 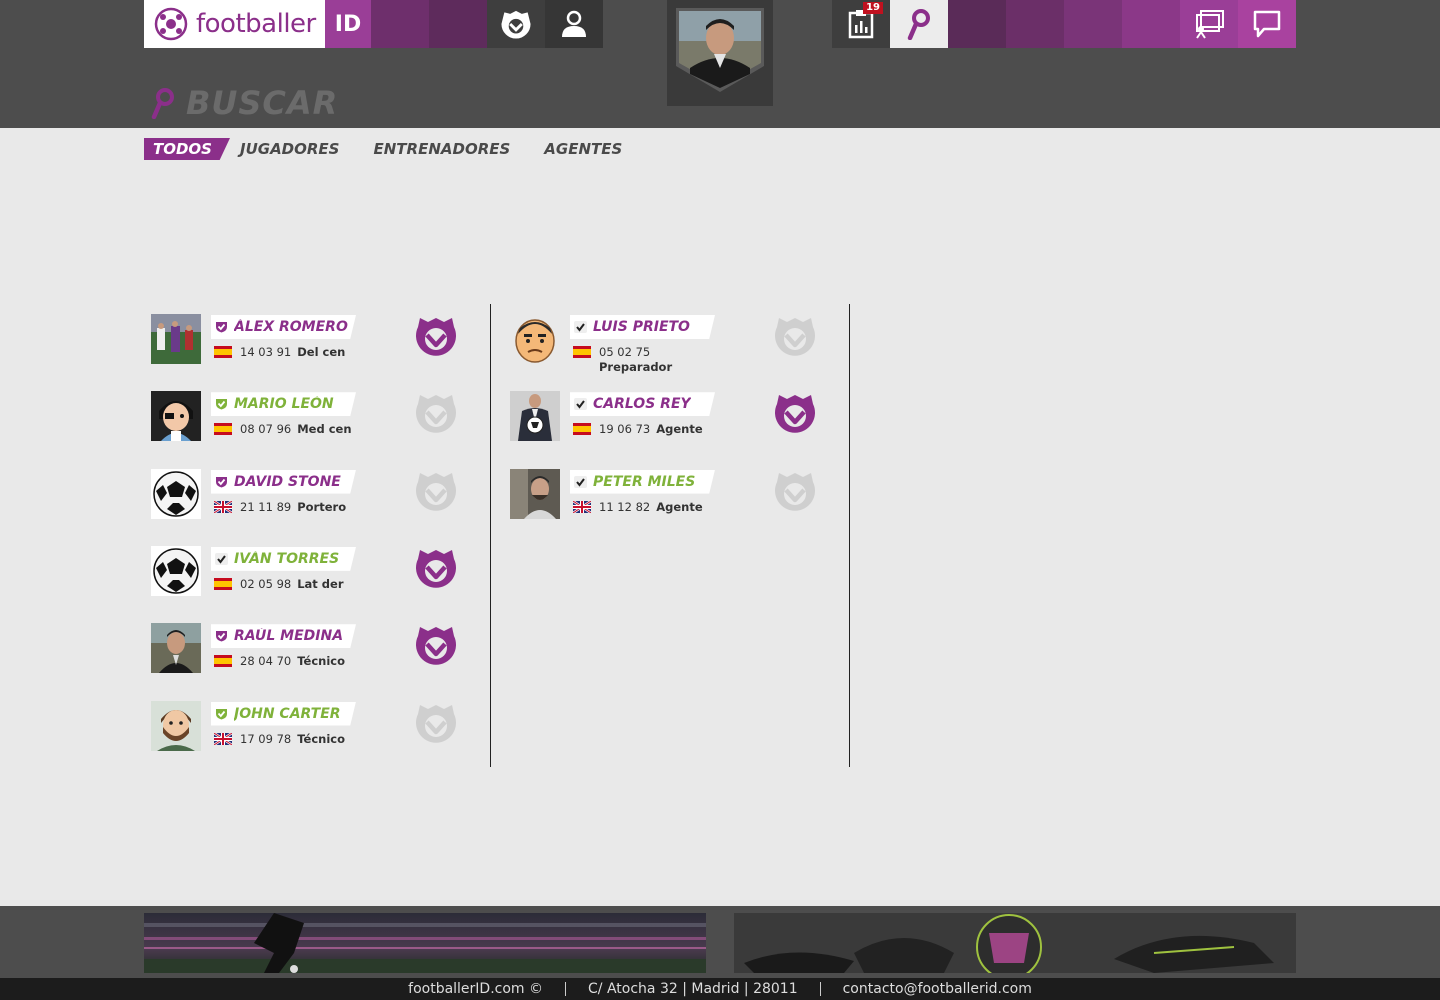 I want to click on result-birthdate: 19 06 73, so click(x=625, y=429).